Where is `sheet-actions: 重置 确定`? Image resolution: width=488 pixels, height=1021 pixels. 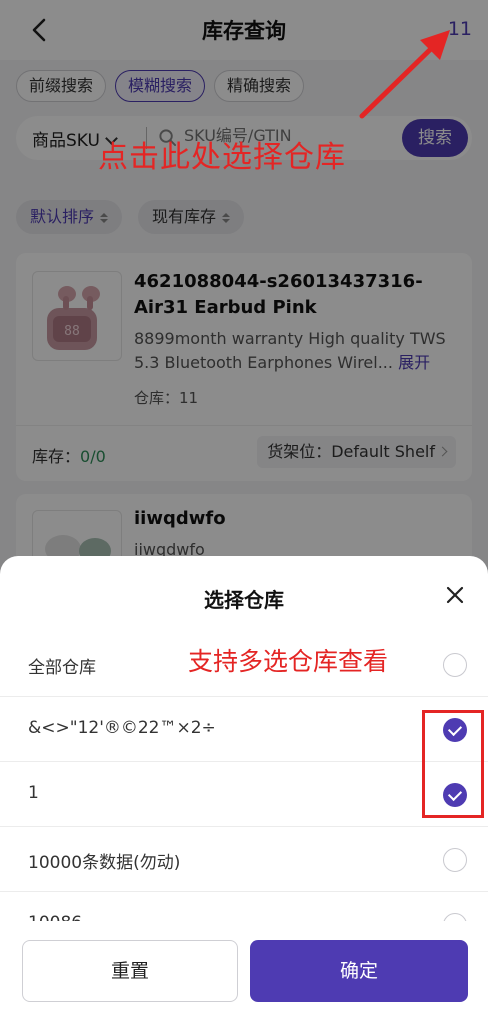
sheet-actions: 重置 确定 is located at coordinates (244, 971).